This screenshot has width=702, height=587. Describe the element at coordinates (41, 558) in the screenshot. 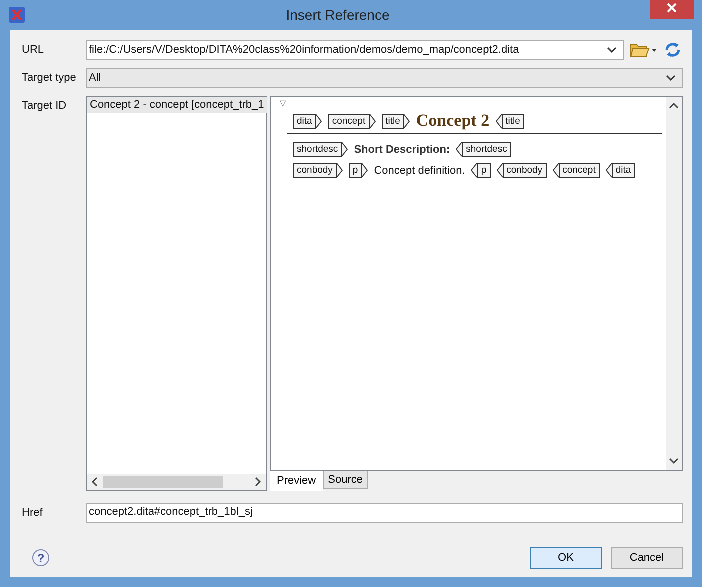

I see `help-icon: ?` at that location.